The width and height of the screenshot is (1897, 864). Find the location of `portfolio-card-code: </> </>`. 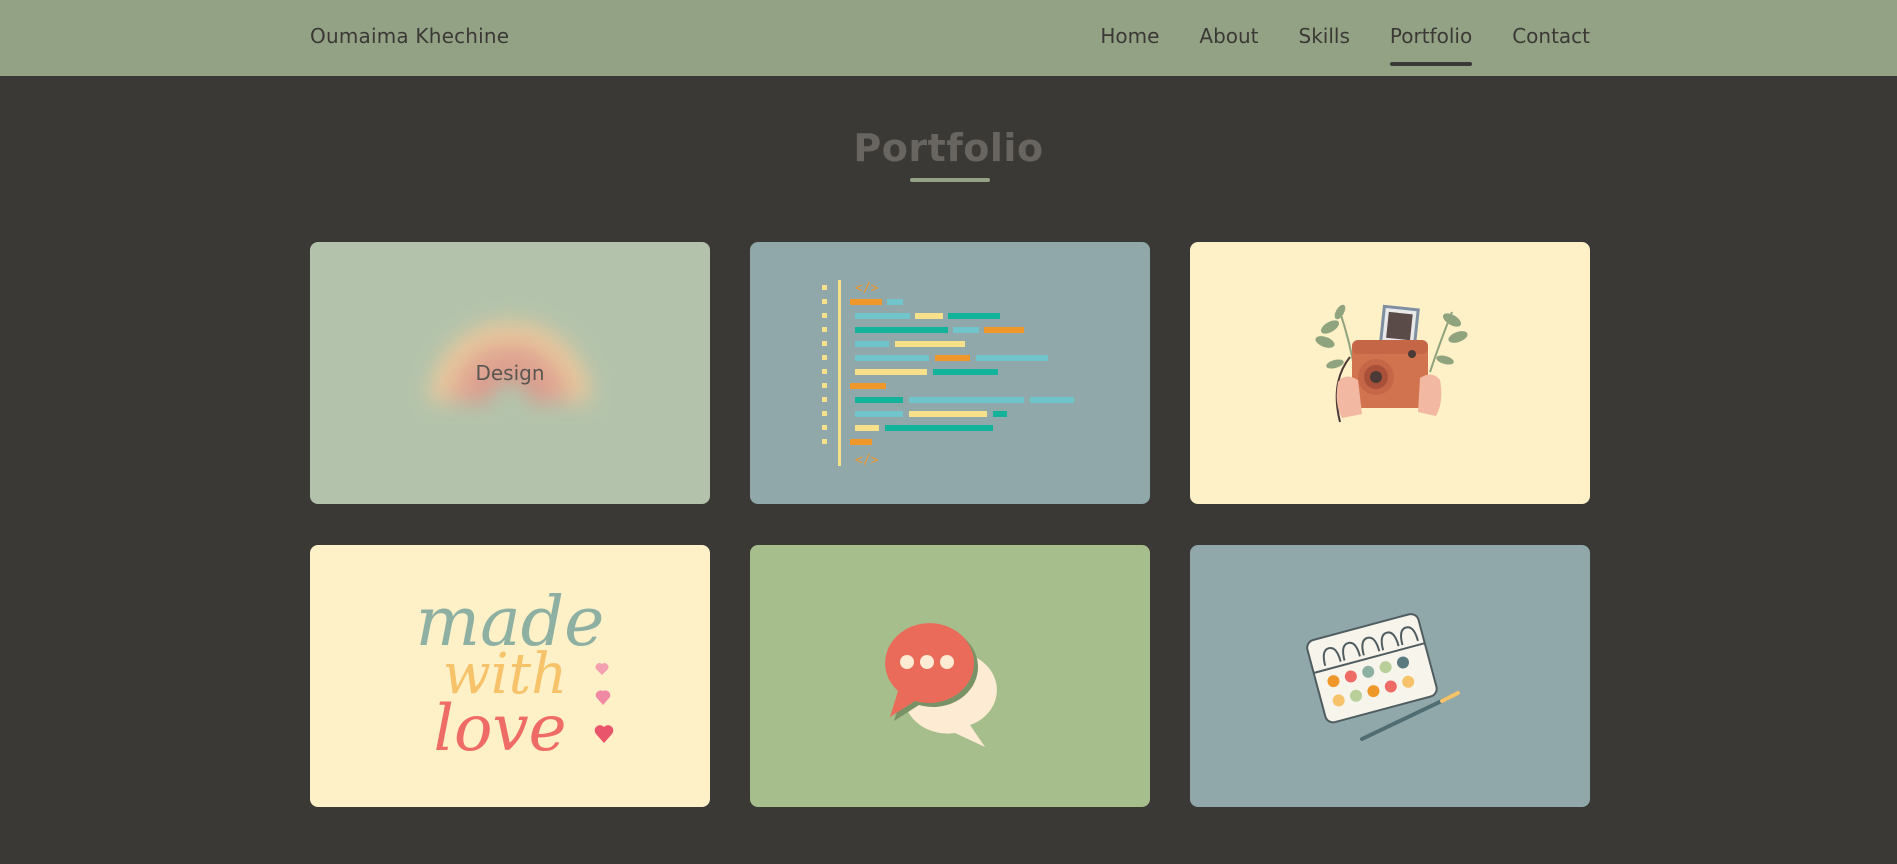

portfolio-card-code: </> </> is located at coordinates (950, 373).